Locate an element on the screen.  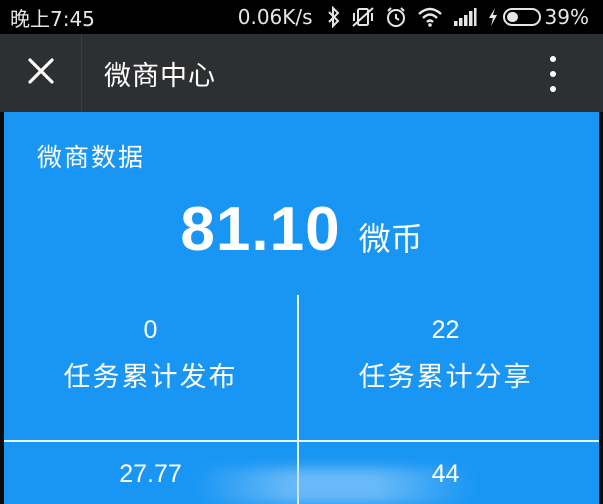
stat-value: 0 is located at coordinates (150, 330).